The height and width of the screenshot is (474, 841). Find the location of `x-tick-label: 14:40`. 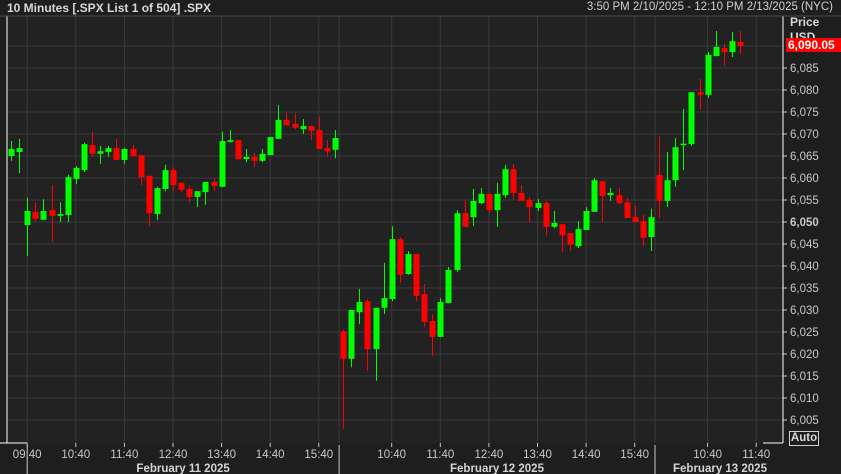

x-tick-label: 14:40 is located at coordinates (270, 455).